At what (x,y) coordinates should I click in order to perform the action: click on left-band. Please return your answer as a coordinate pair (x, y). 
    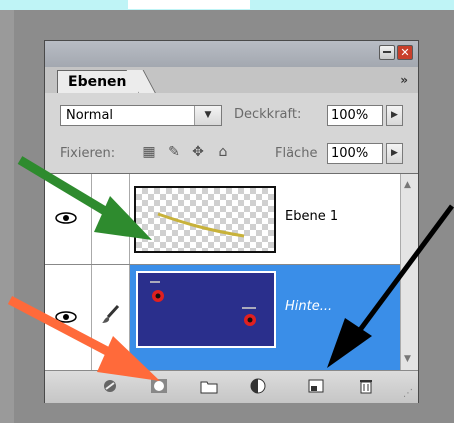
    Looking at the image, I should click on (7, 216).